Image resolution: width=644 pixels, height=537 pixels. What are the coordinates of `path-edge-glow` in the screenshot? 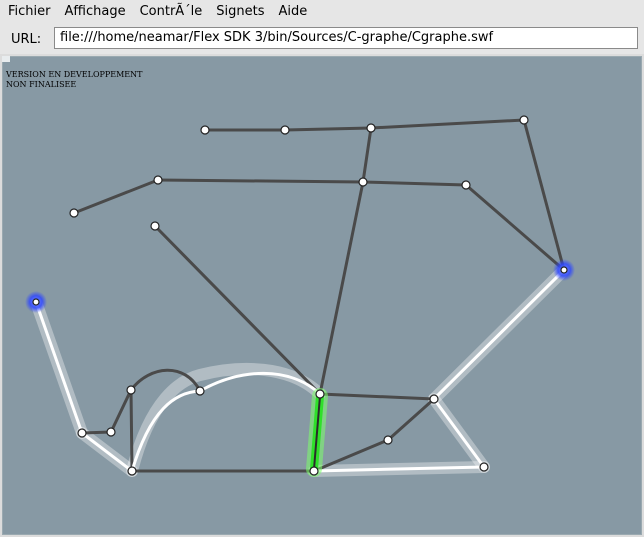 It's located at (226, 420).